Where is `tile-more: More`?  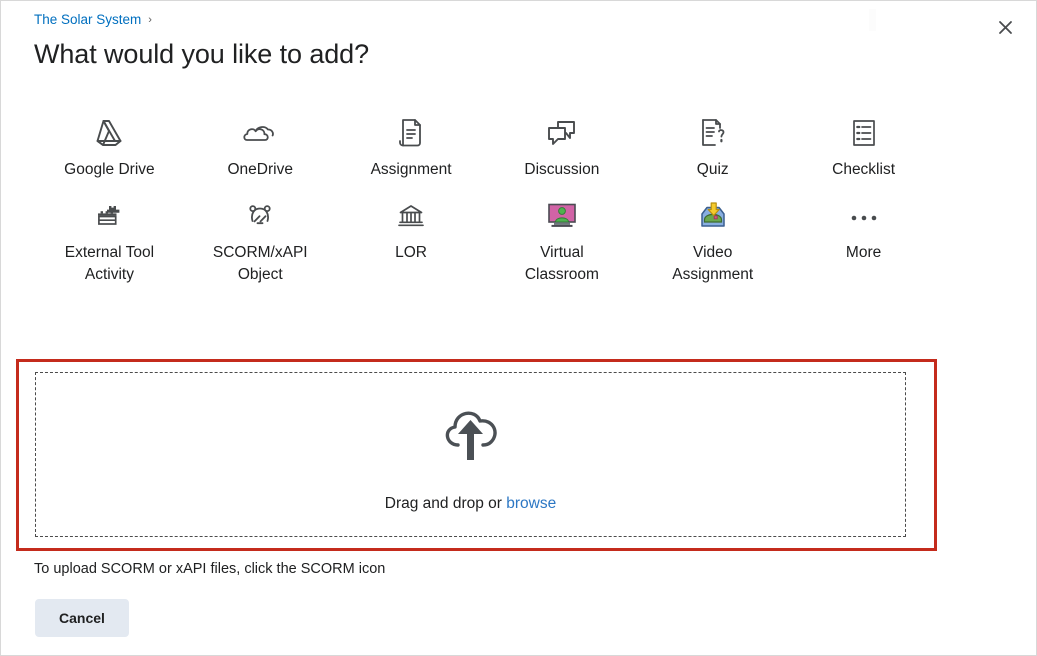 tile-more: More is located at coordinates (863, 242).